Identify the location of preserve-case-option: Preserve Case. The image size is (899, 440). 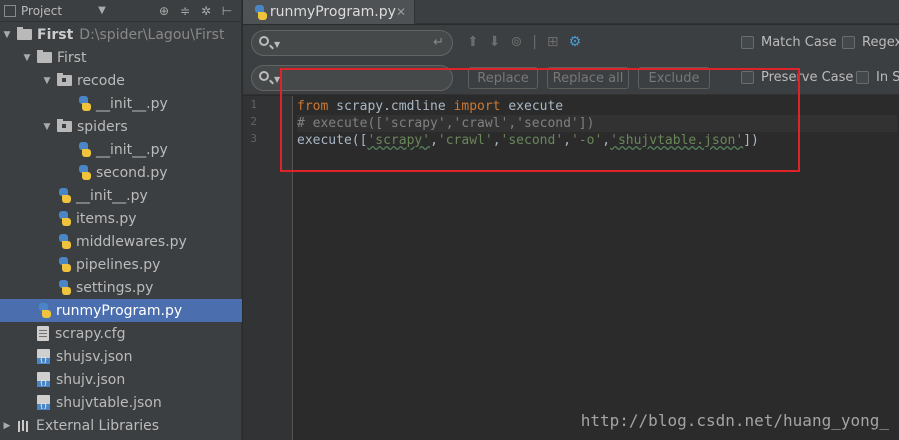
(797, 77).